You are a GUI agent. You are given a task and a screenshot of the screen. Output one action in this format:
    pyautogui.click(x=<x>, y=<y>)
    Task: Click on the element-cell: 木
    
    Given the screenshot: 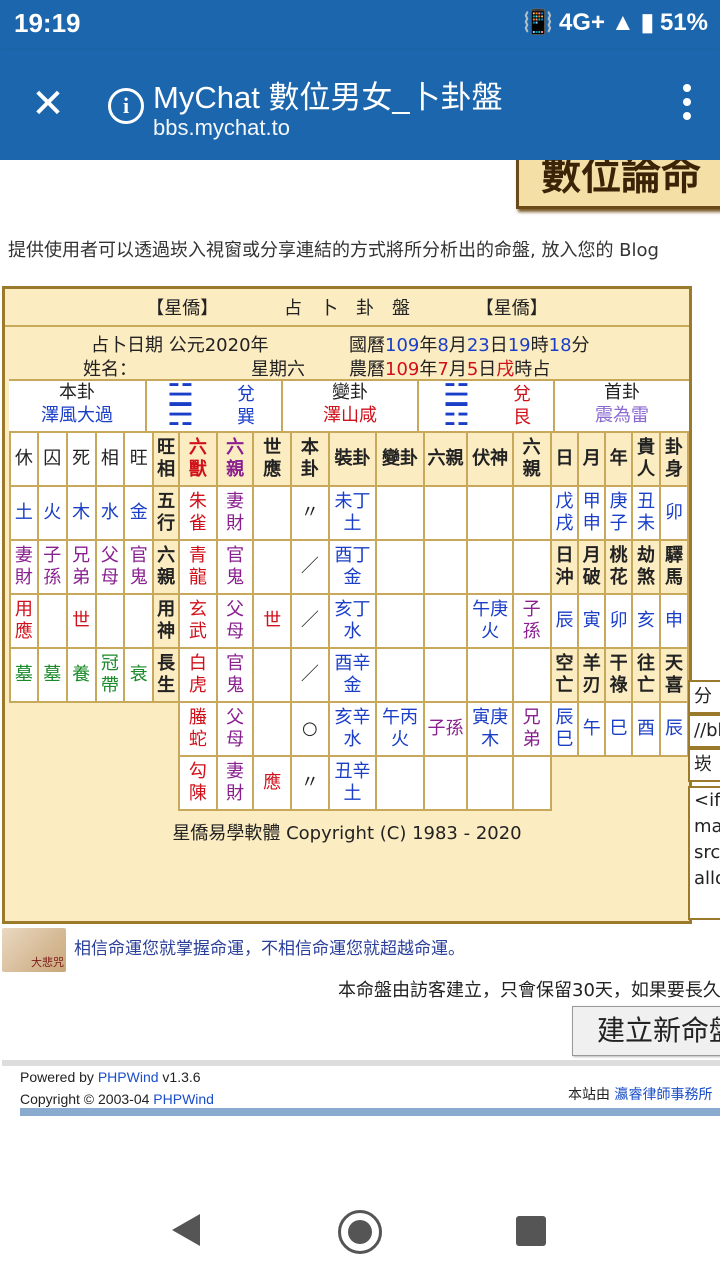 What is the action you would take?
    pyautogui.click(x=81, y=513)
    